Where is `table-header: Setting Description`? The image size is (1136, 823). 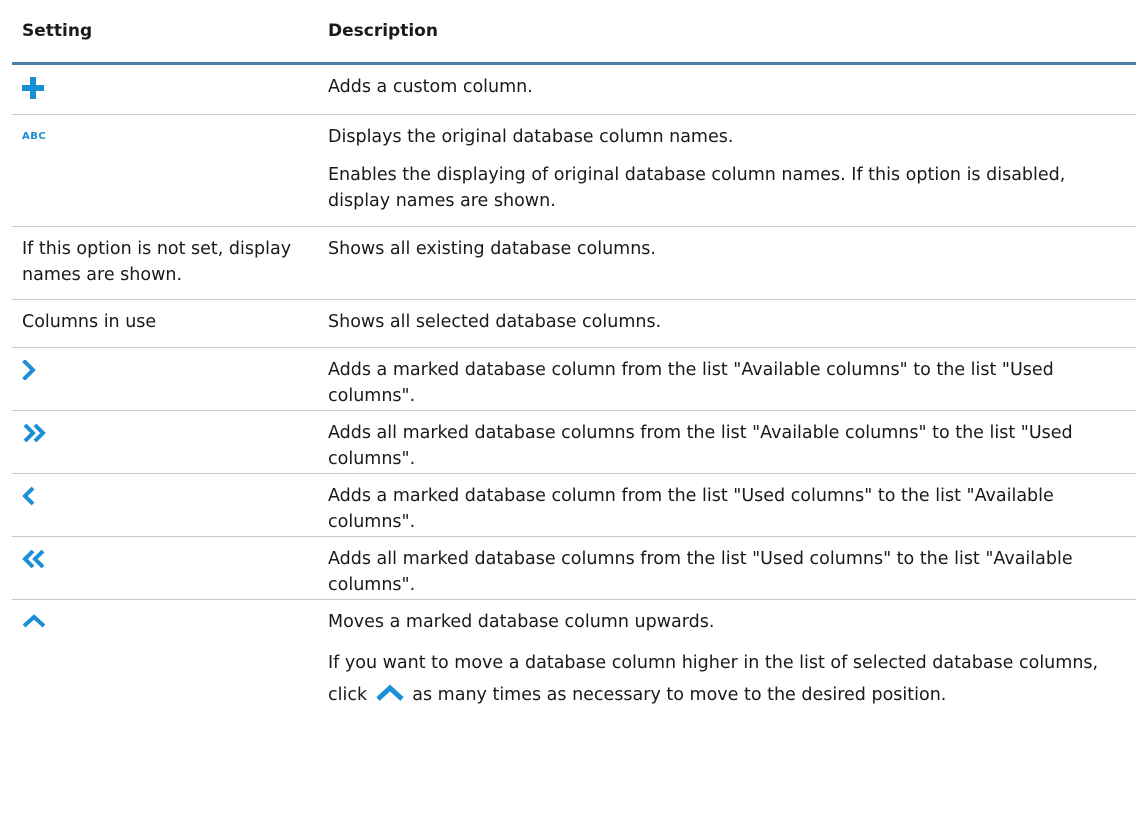 table-header: Setting Description is located at coordinates (574, 32).